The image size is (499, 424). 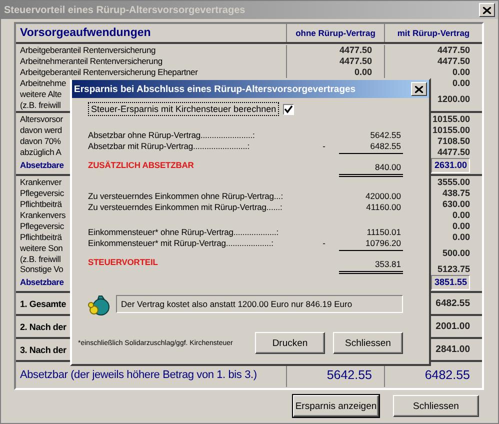 I want to click on table-cell: 438.75, so click(x=456, y=193).